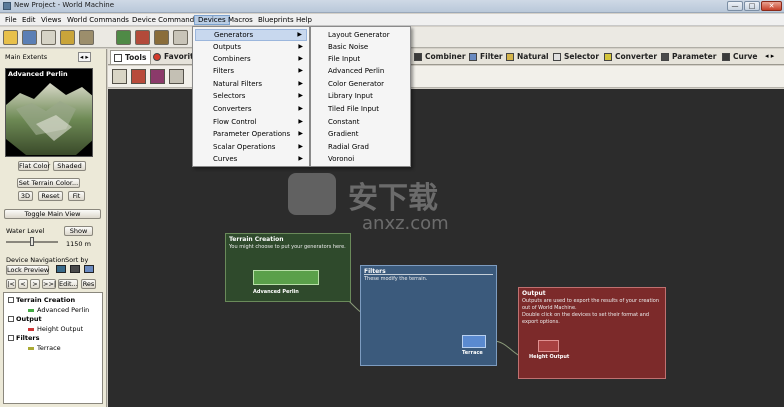  I want to click on tab-tools: Tools, so click(131, 57).